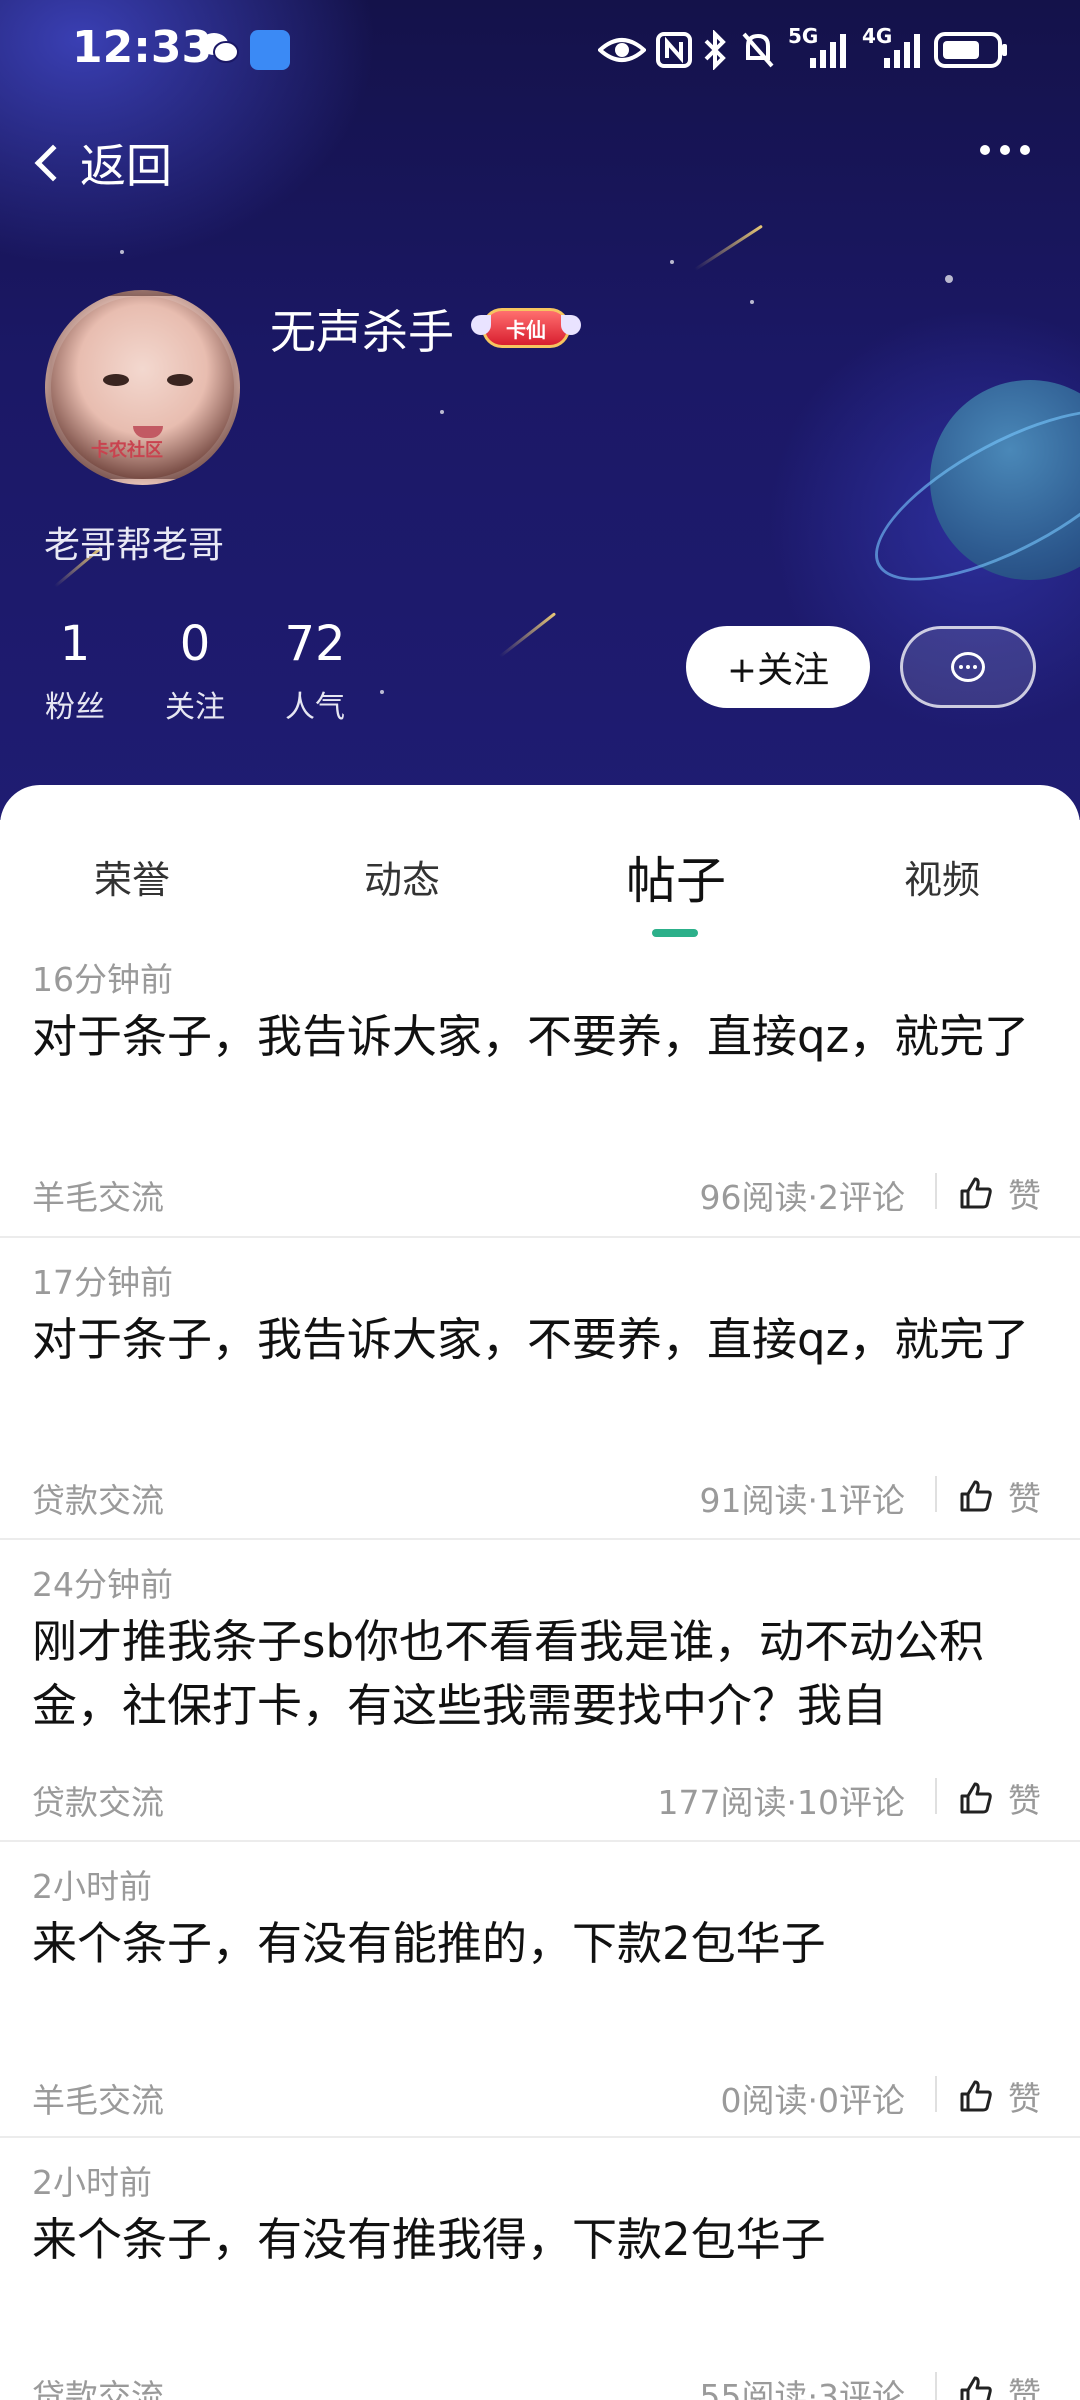 This screenshot has width=1080, height=2400. I want to click on post-stats: 0阅读·0评论, so click(812, 2100).